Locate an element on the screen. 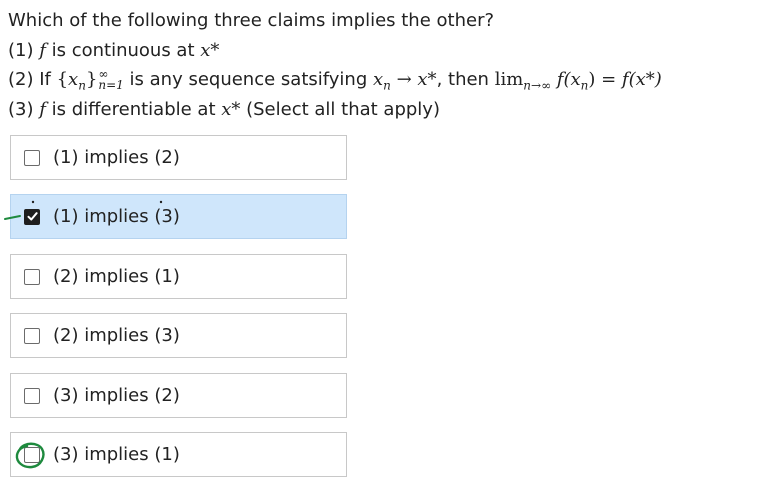 The image size is (784, 489). option-3-implies-2: (3) implies (2) is located at coordinates (178, 395).